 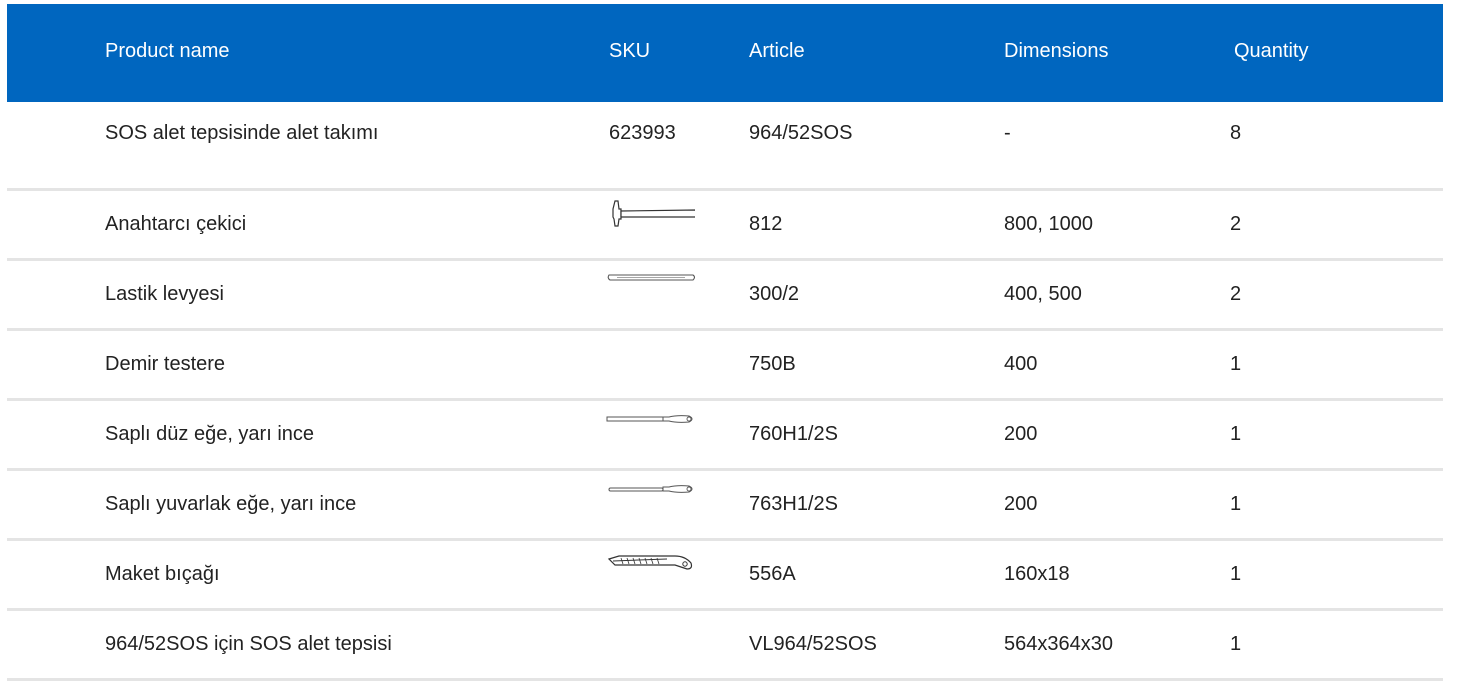 I want to click on product-name-cell: SOS alet tepsisinde alet takımı, so click(x=242, y=133).